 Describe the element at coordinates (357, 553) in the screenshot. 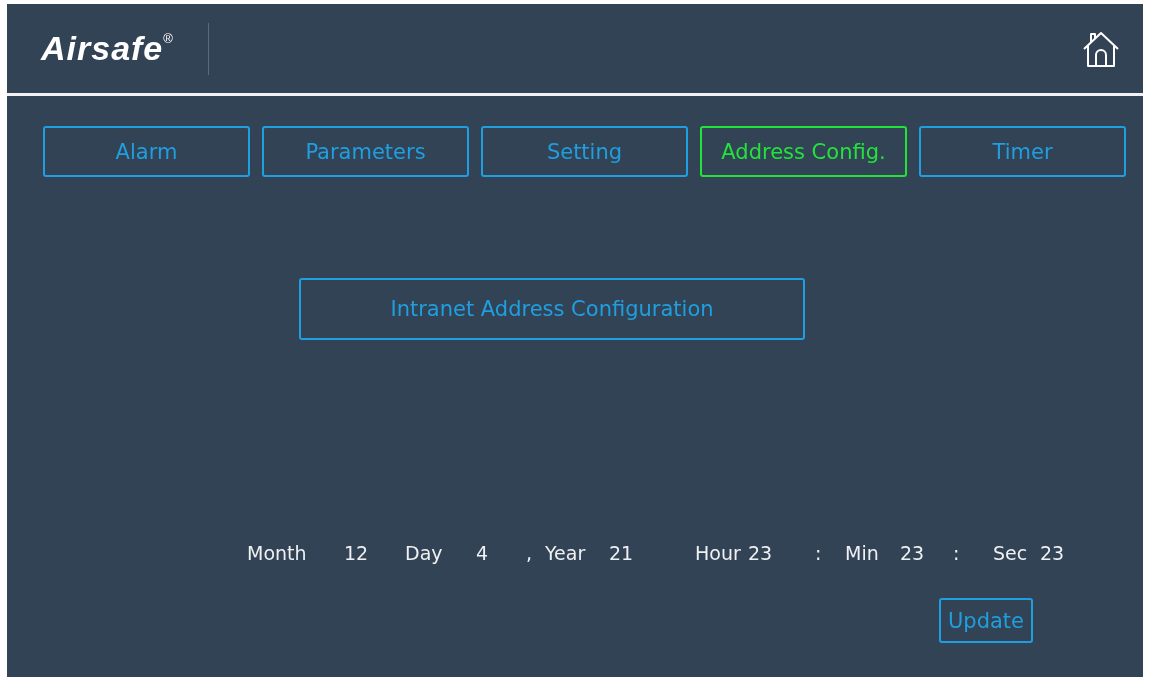

I see `datetime-text: 12` at that location.